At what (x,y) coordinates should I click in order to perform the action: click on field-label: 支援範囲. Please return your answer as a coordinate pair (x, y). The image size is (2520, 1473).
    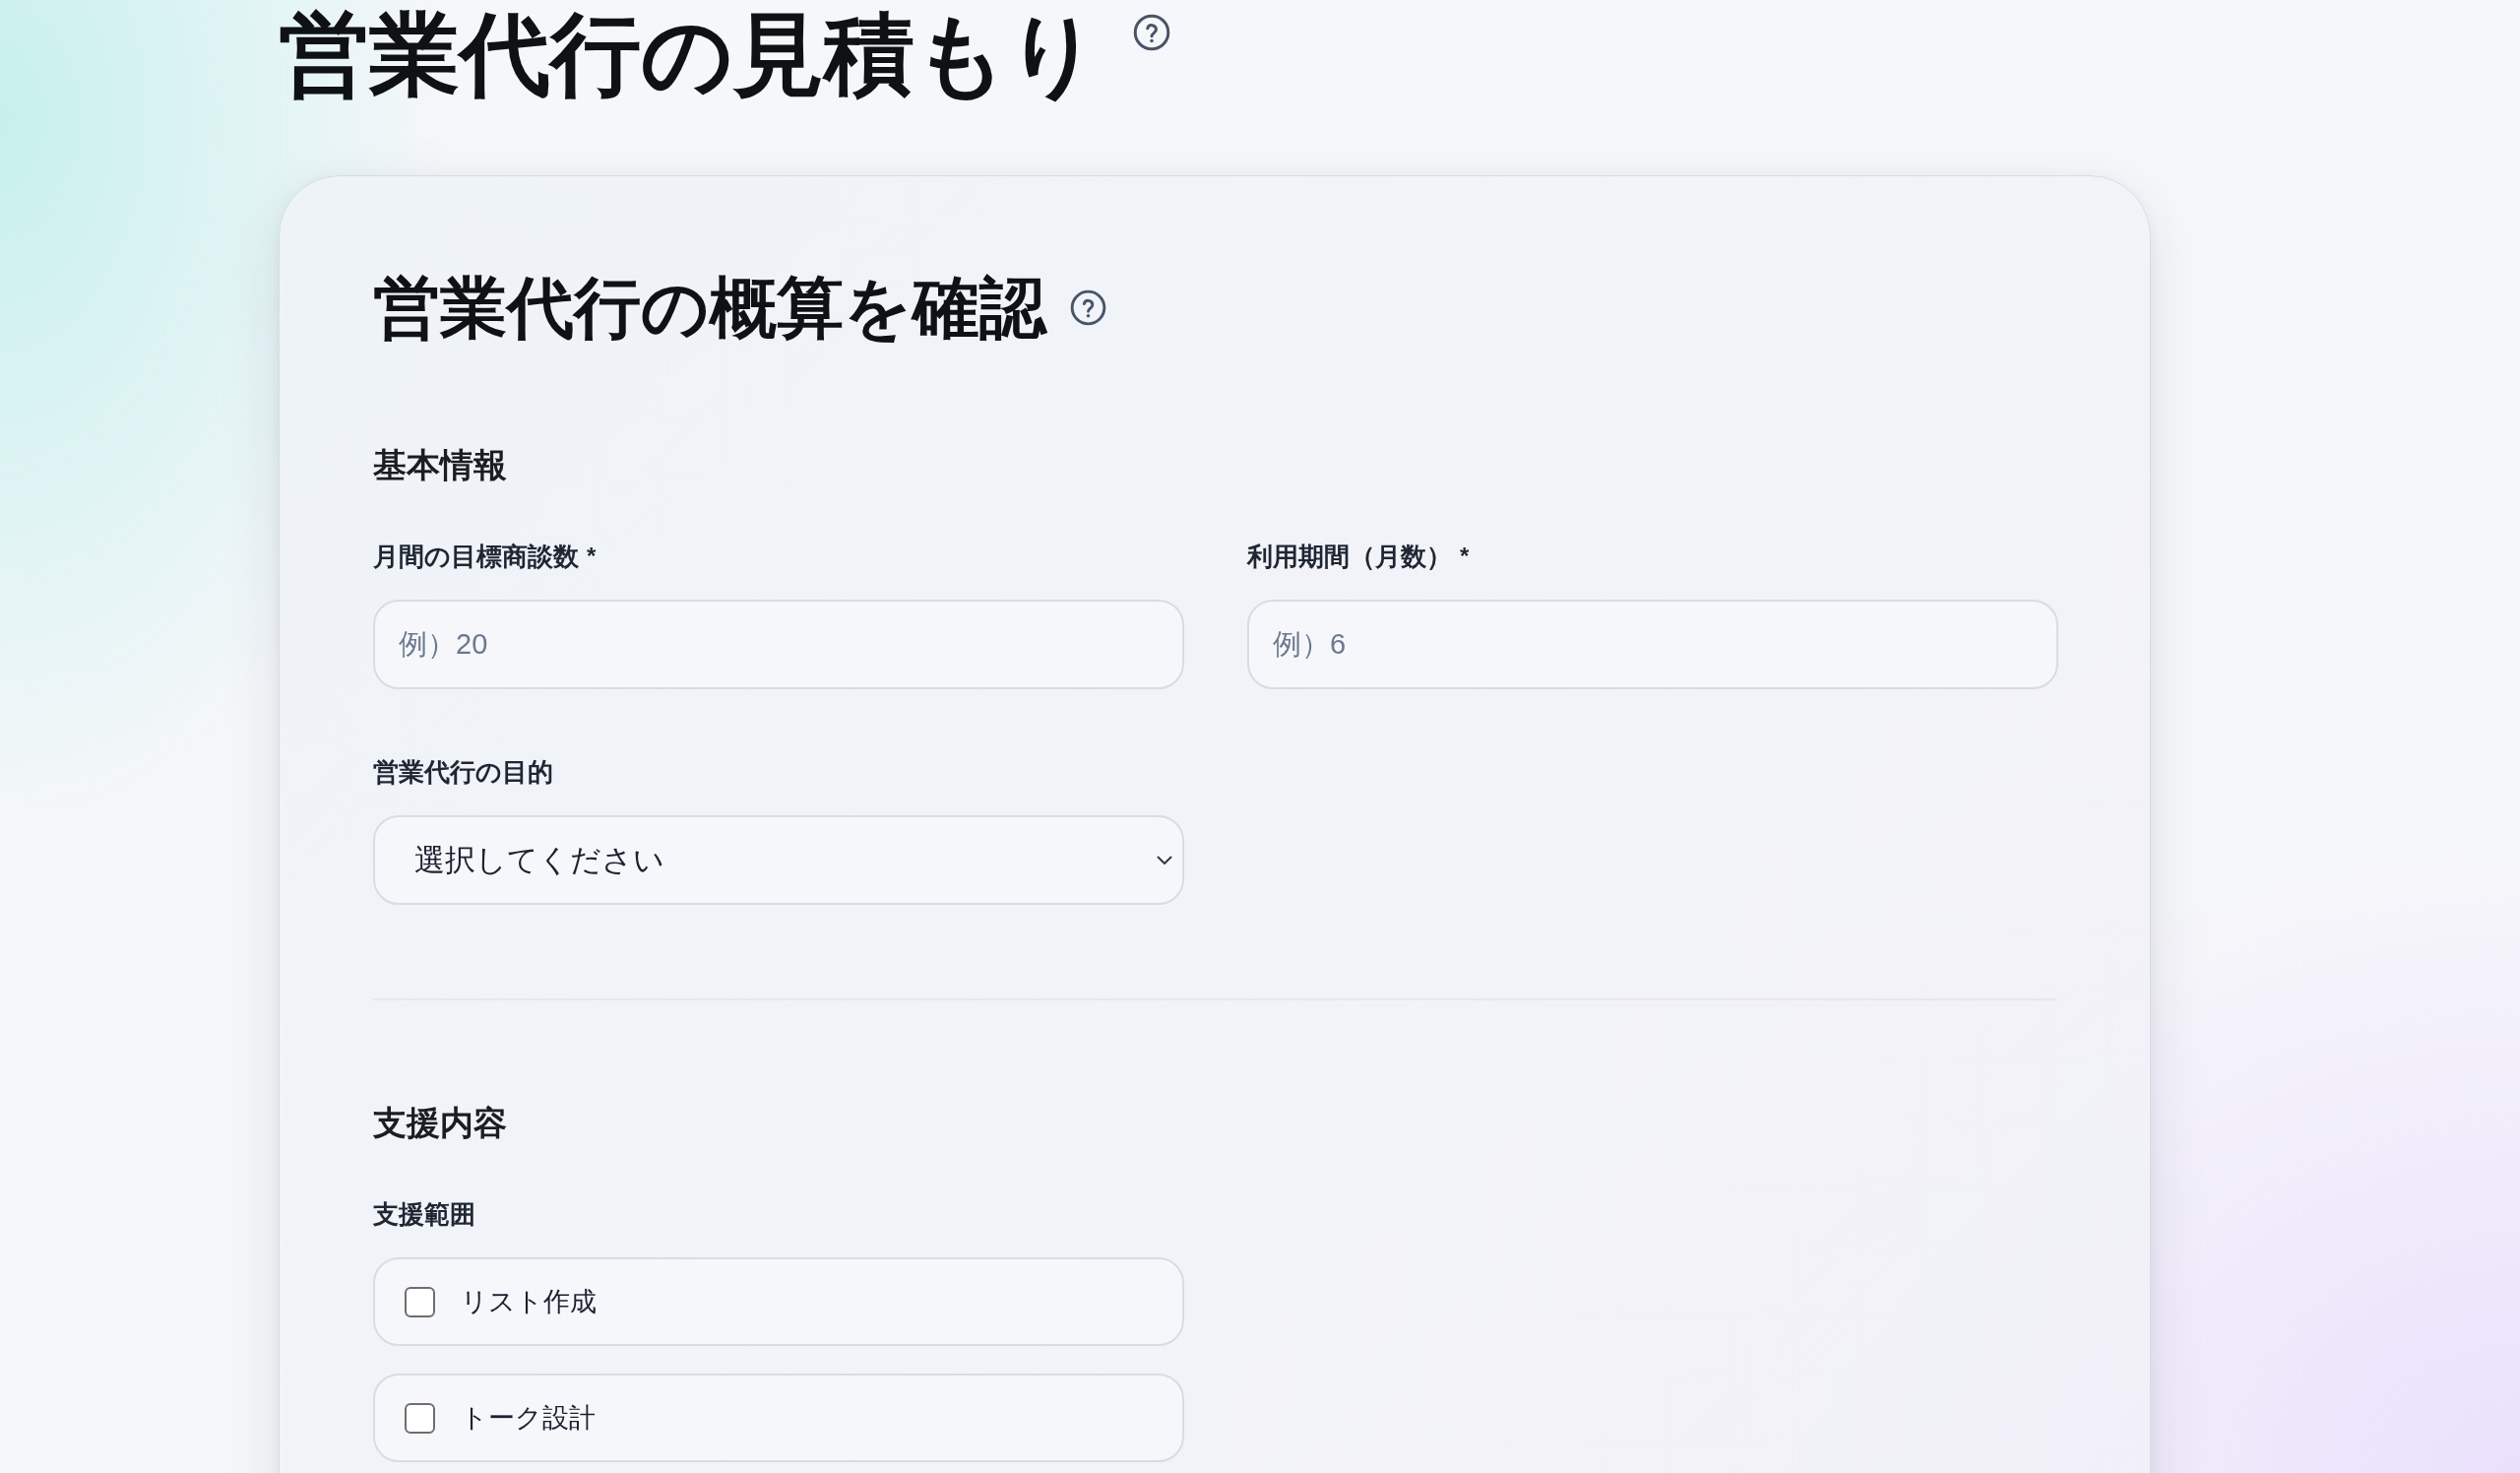
    Looking at the image, I should click on (424, 1214).